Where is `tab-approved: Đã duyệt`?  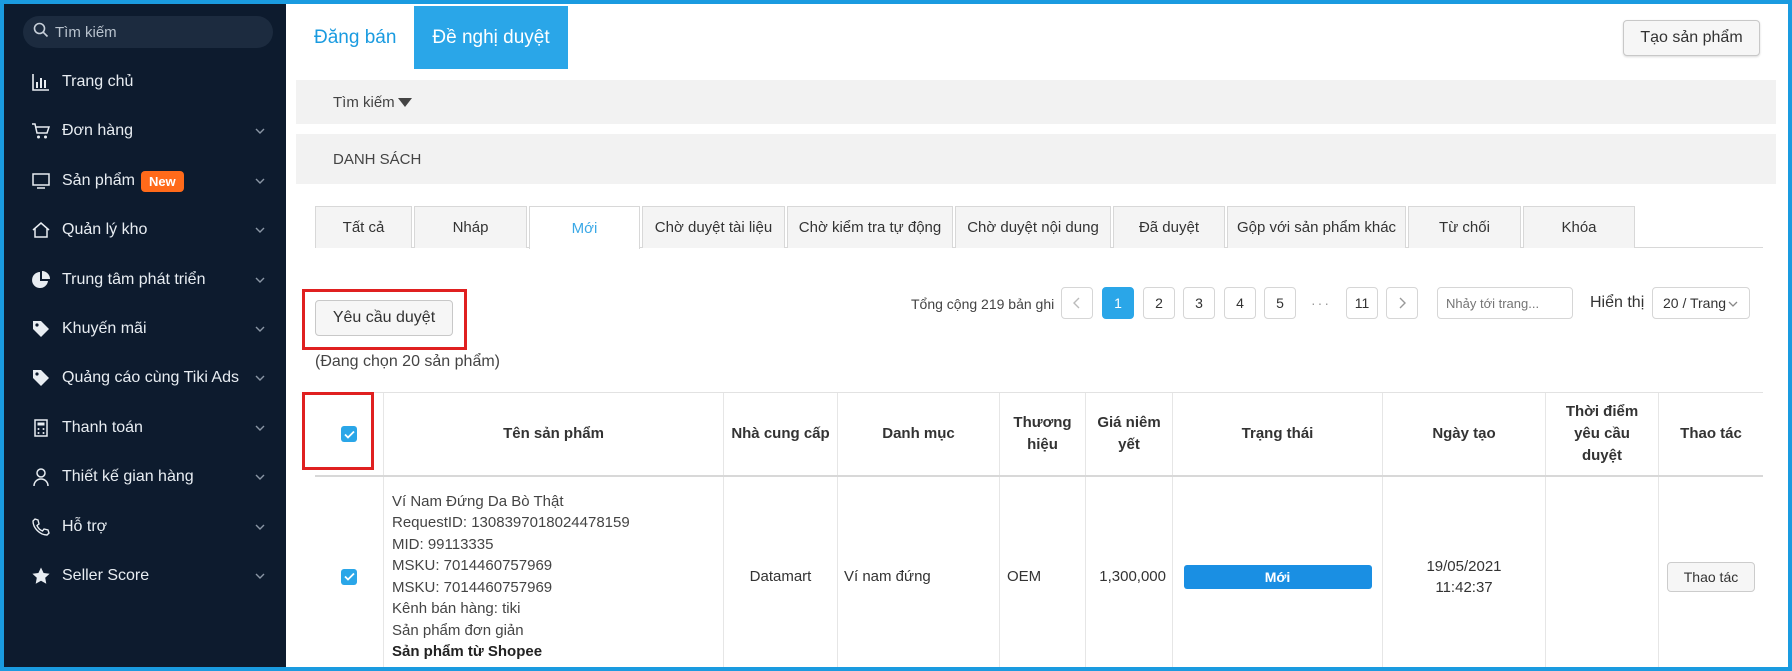
tab-approved: Đã duyệt is located at coordinates (1169, 227).